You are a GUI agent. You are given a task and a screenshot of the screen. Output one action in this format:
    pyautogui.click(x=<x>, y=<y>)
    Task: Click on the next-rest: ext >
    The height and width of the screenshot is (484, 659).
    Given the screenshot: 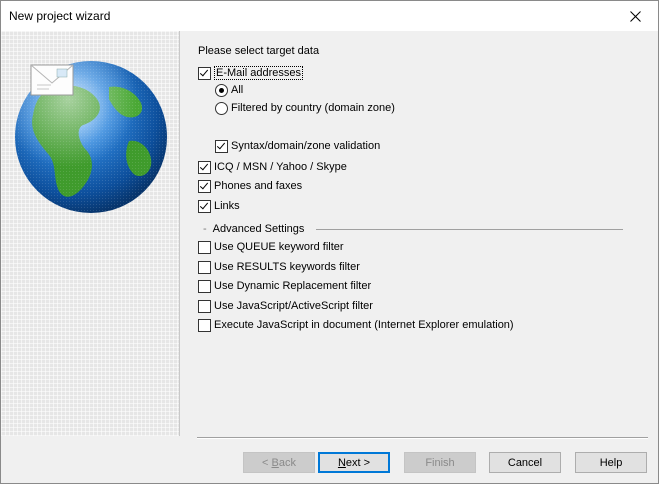 What is the action you would take?
    pyautogui.click(x=358, y=462)
    